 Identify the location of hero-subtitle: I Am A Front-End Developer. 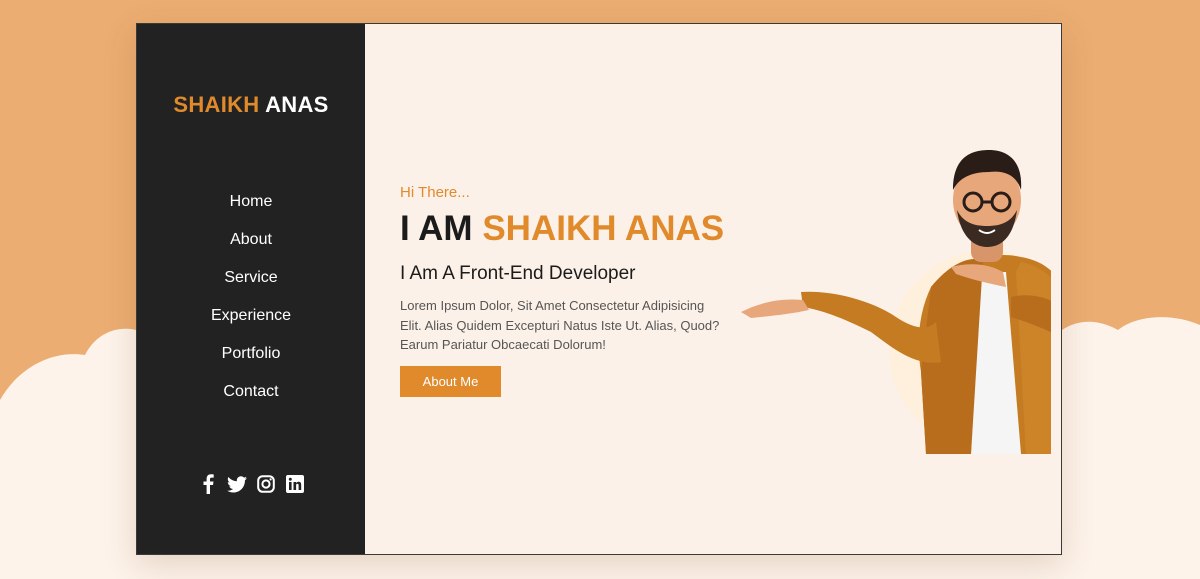
(518, 273).